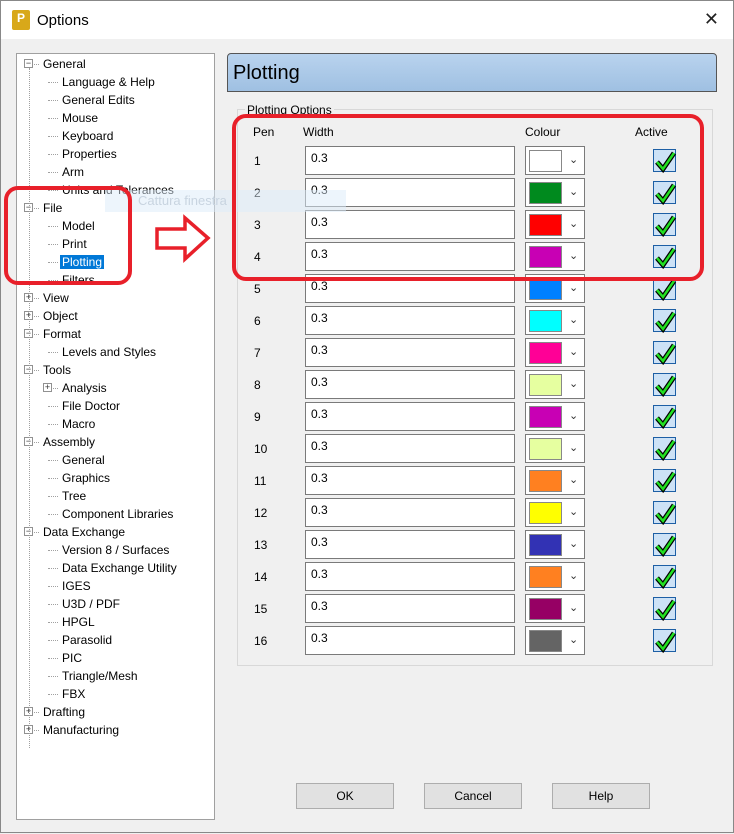 The height and width of the screenshot is (834, 734). I want to click on annotation-box-tree, so click(68, 235).